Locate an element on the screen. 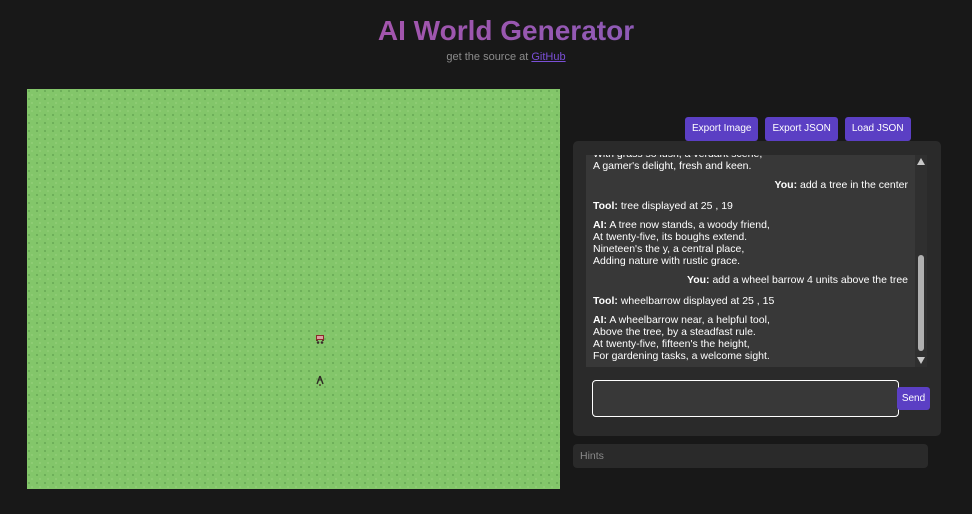 This screenshot has height=514, width=972. subtitle: get the source at GitHub is located at coordinates (486, 57).